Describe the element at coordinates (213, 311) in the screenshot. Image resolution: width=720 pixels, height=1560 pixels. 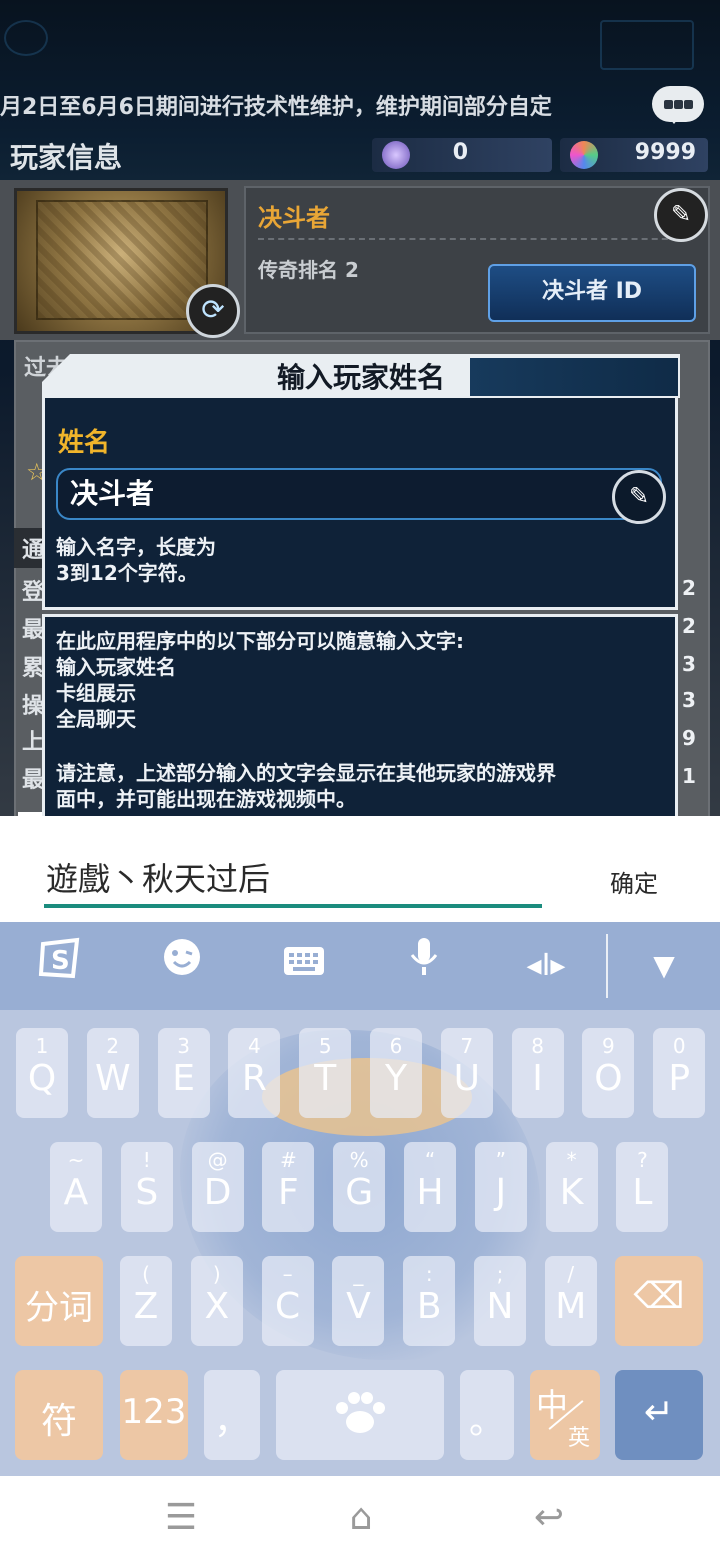
I see `refresh-icon: ⟳` at that location.